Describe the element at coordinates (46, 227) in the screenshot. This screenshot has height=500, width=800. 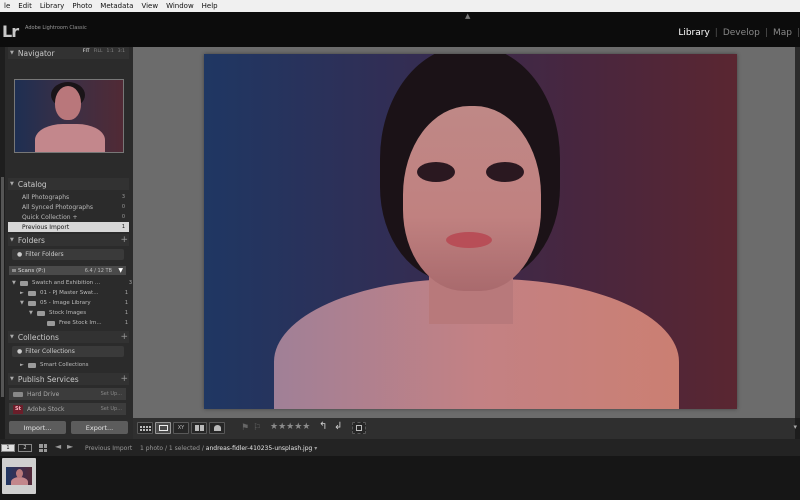
I see `catalog-item-label: Previous Import` at that location.